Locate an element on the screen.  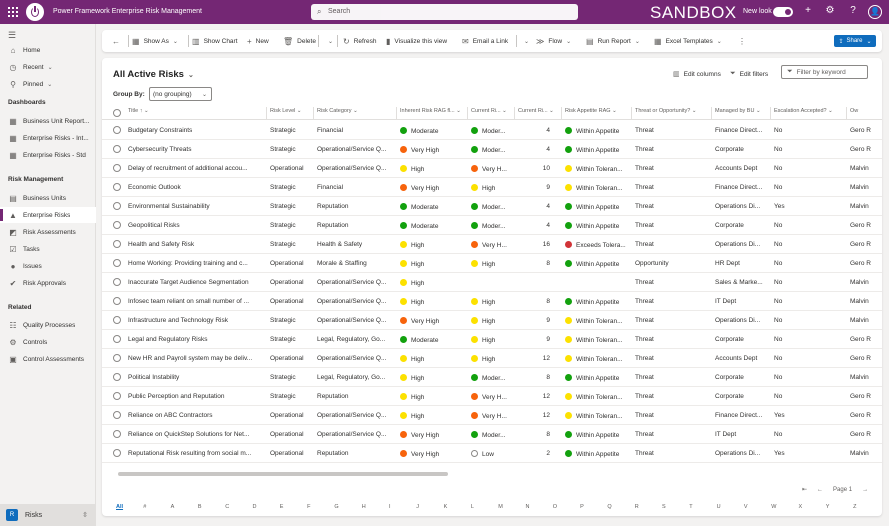
cell-title: Geopolitical Risks is located at coordinates (193, 225).